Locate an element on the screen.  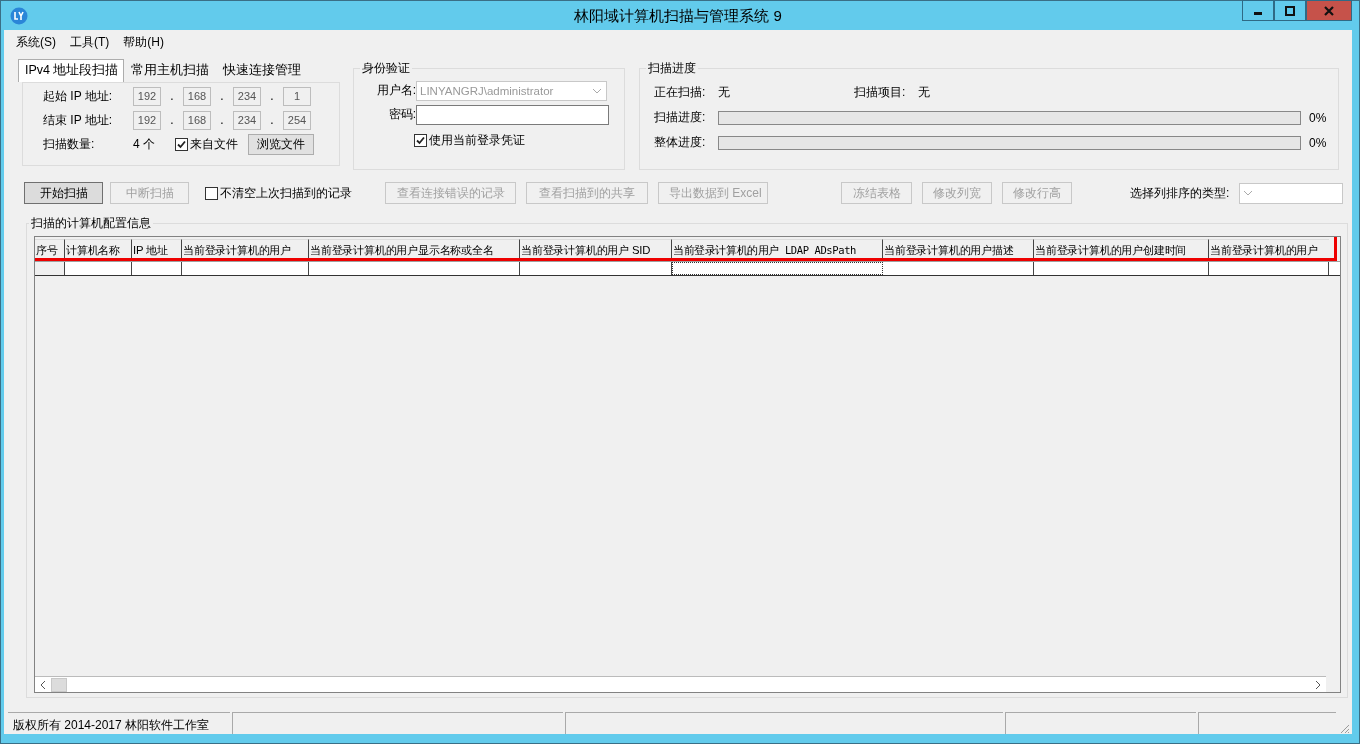
maximize-button is located at coordinates (1290, 10).